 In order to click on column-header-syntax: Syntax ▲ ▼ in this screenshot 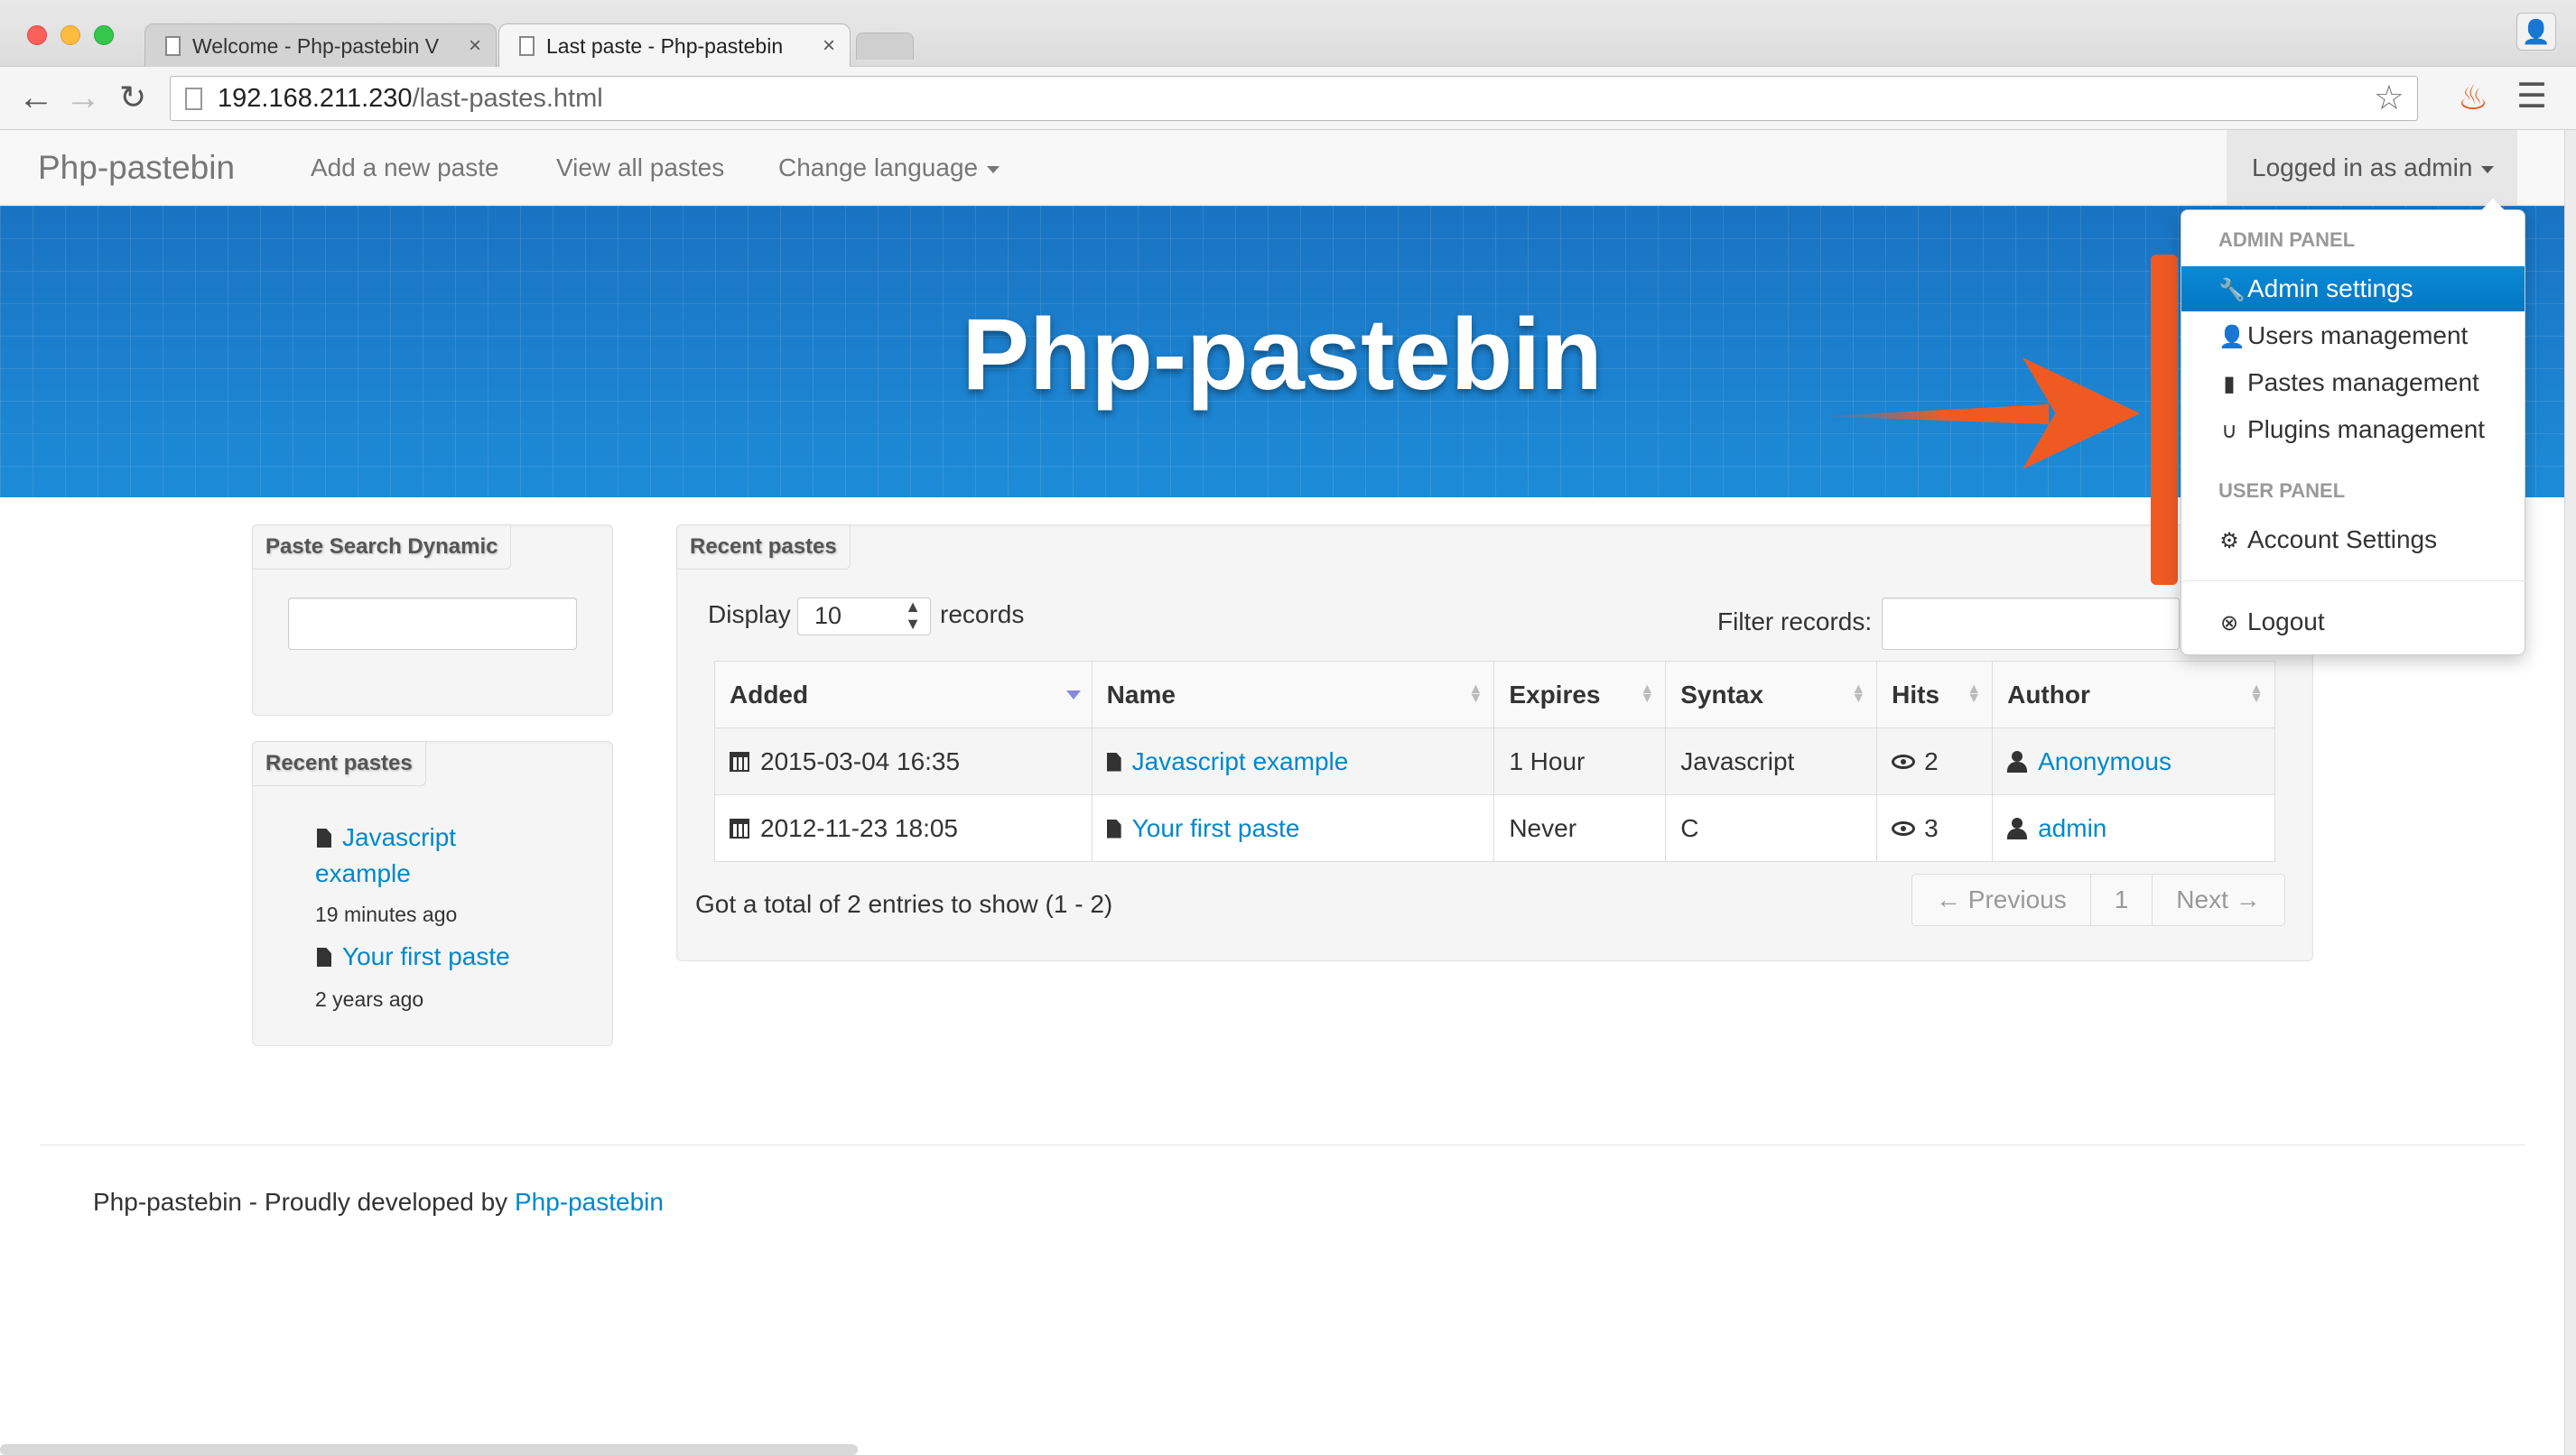, I will do `click(1771, 695)`.